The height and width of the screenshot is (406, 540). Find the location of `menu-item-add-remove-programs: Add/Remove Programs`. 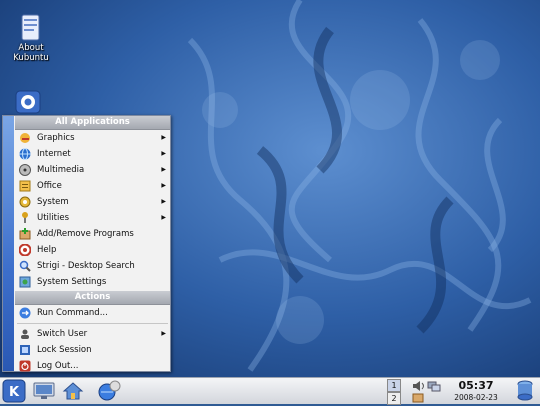

menu-item-add-remove-programs: Add/Remove Programs is located at coordinates (92, 234).